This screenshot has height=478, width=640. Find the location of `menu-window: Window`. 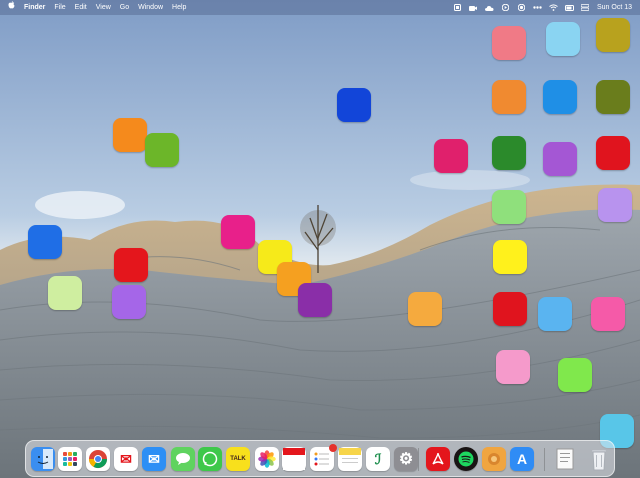

menu-window: Window is located at coordinates (150, 7).